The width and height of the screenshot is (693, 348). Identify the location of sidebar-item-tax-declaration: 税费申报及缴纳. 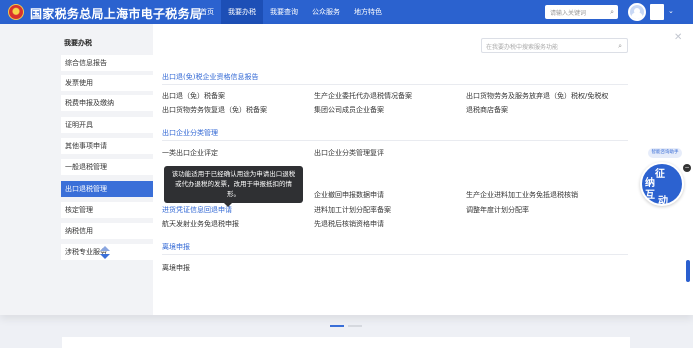
(107, 103).